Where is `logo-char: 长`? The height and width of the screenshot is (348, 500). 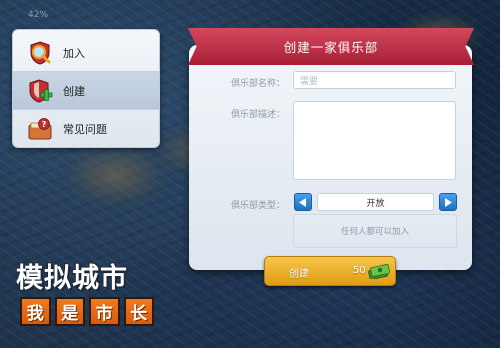 logo-char: 长 is located at coordinates (138, 311).